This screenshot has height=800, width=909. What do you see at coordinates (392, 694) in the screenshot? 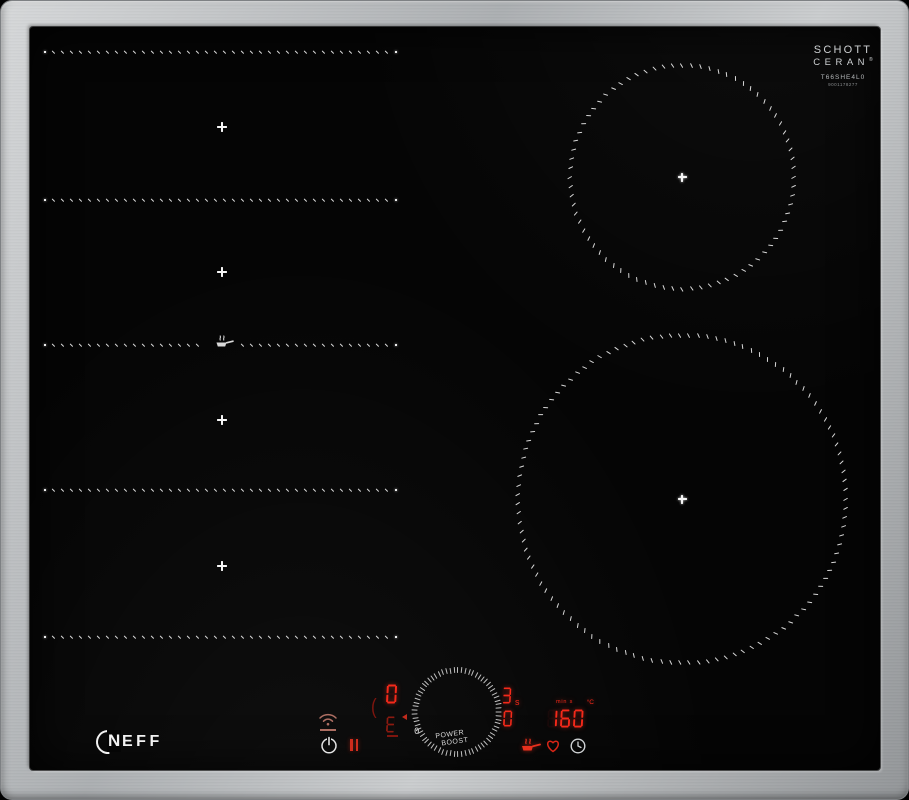
I see `left-zone-power-display` at bounding box center [392, 694].